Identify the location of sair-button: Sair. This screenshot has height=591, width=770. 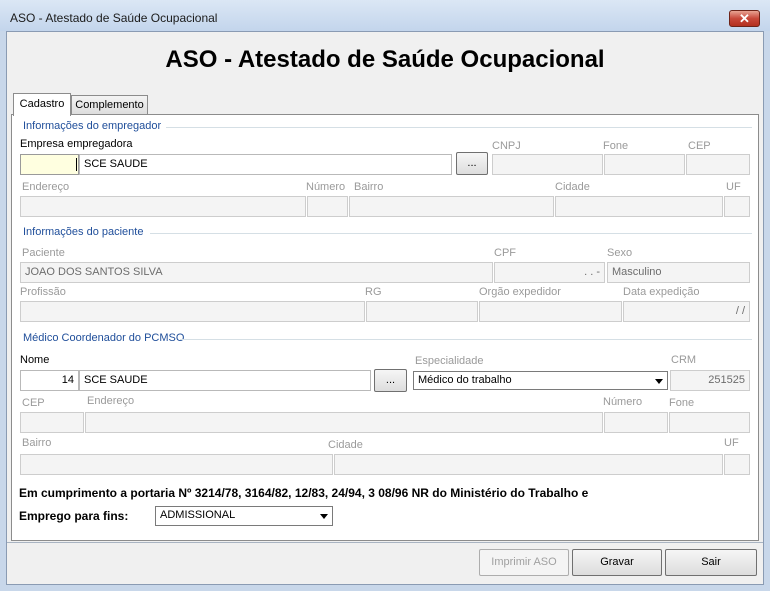
(711, 562).